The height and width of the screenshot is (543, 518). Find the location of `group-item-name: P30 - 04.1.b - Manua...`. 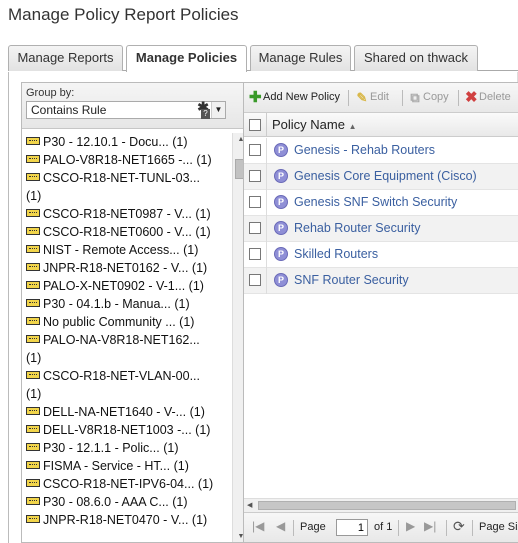

group-item-name: P30 - 04.1.b - Manua... is located at coordinates (107, 304).